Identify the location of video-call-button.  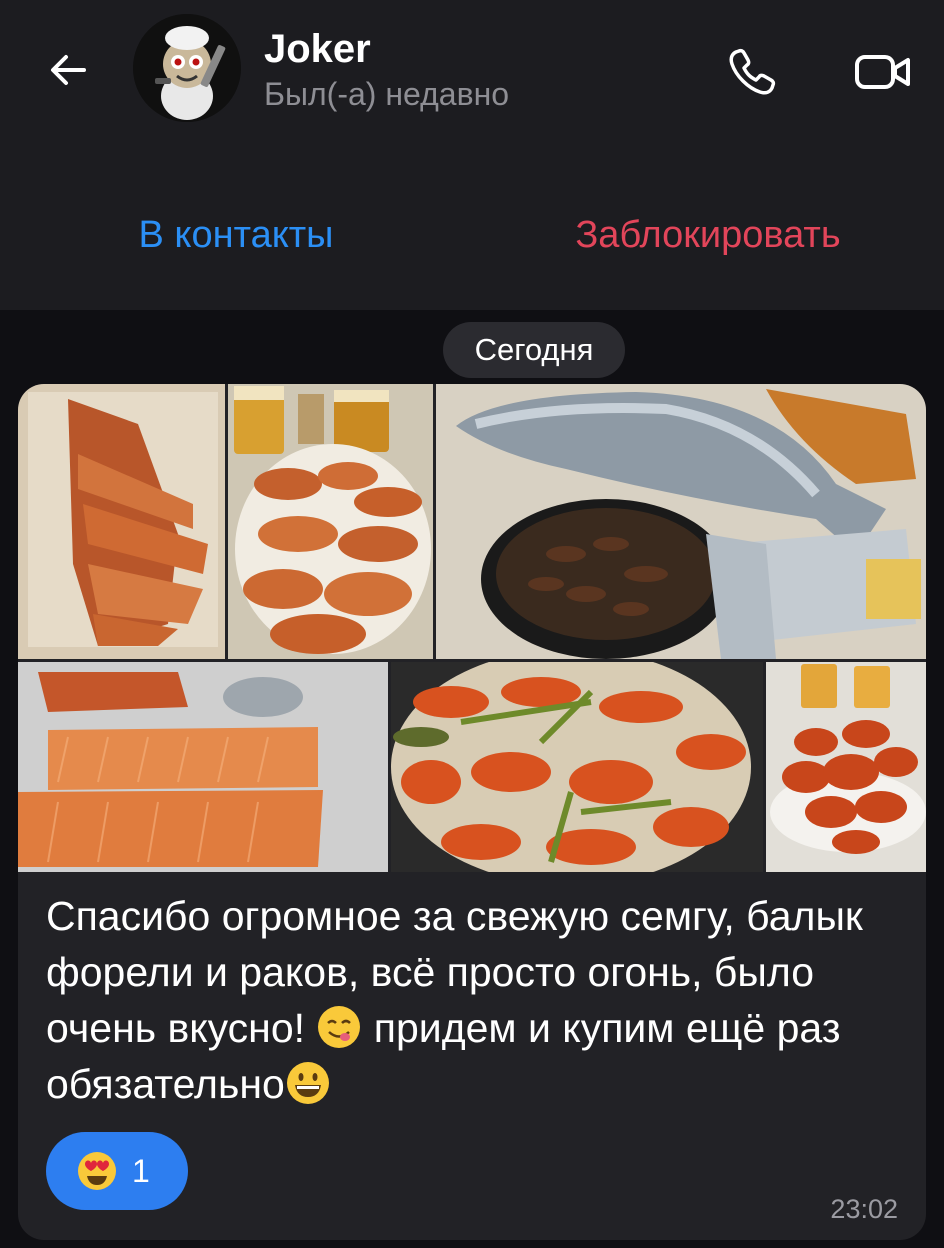
(884, 72).